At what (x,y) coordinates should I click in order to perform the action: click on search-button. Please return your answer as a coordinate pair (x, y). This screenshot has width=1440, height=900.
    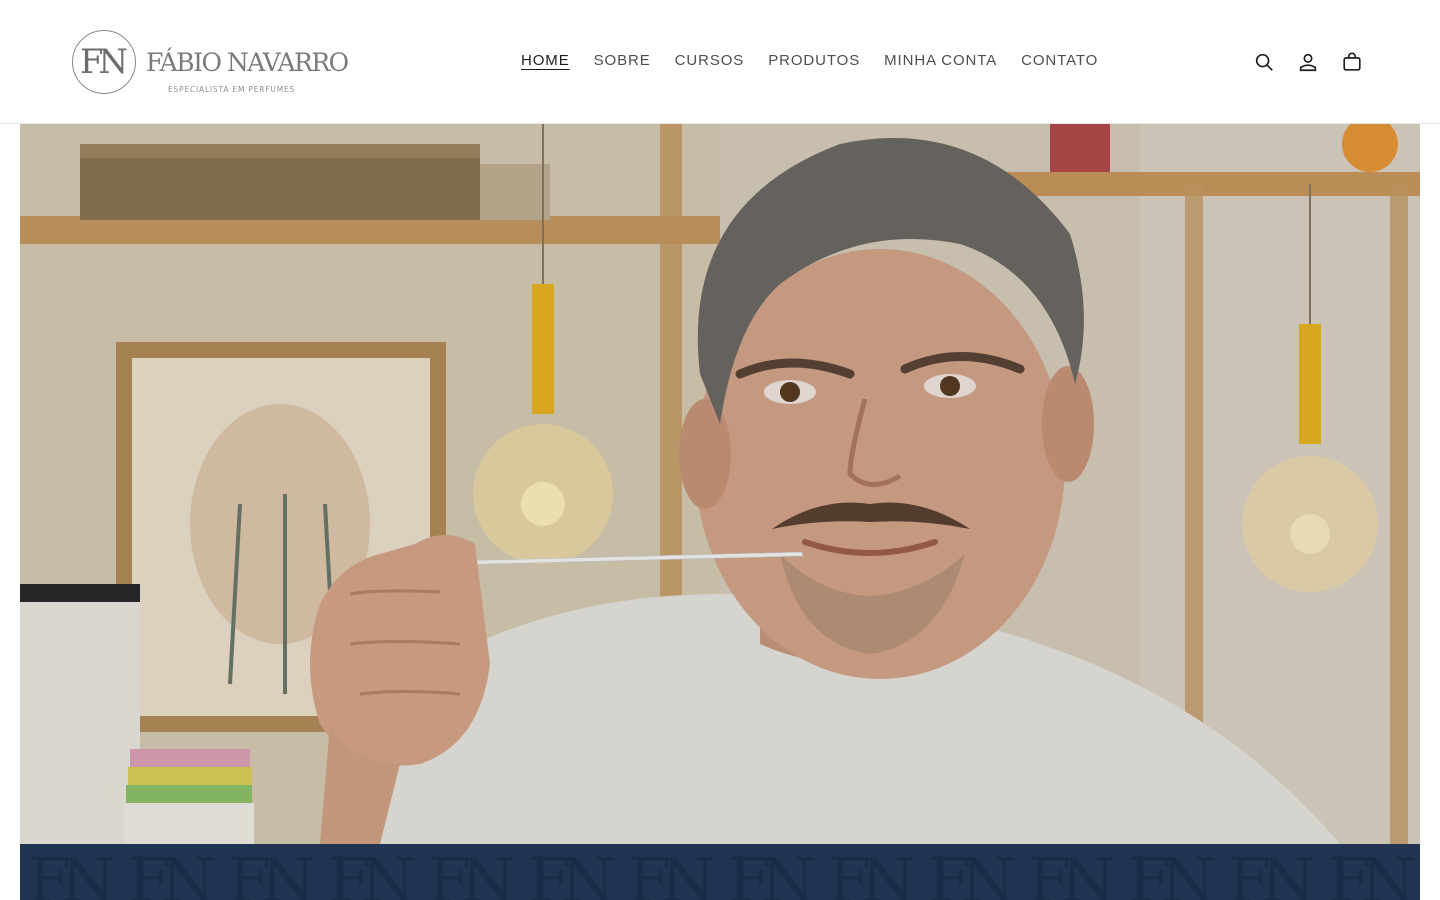
    Looking at the image, I should click on (1264, 62).